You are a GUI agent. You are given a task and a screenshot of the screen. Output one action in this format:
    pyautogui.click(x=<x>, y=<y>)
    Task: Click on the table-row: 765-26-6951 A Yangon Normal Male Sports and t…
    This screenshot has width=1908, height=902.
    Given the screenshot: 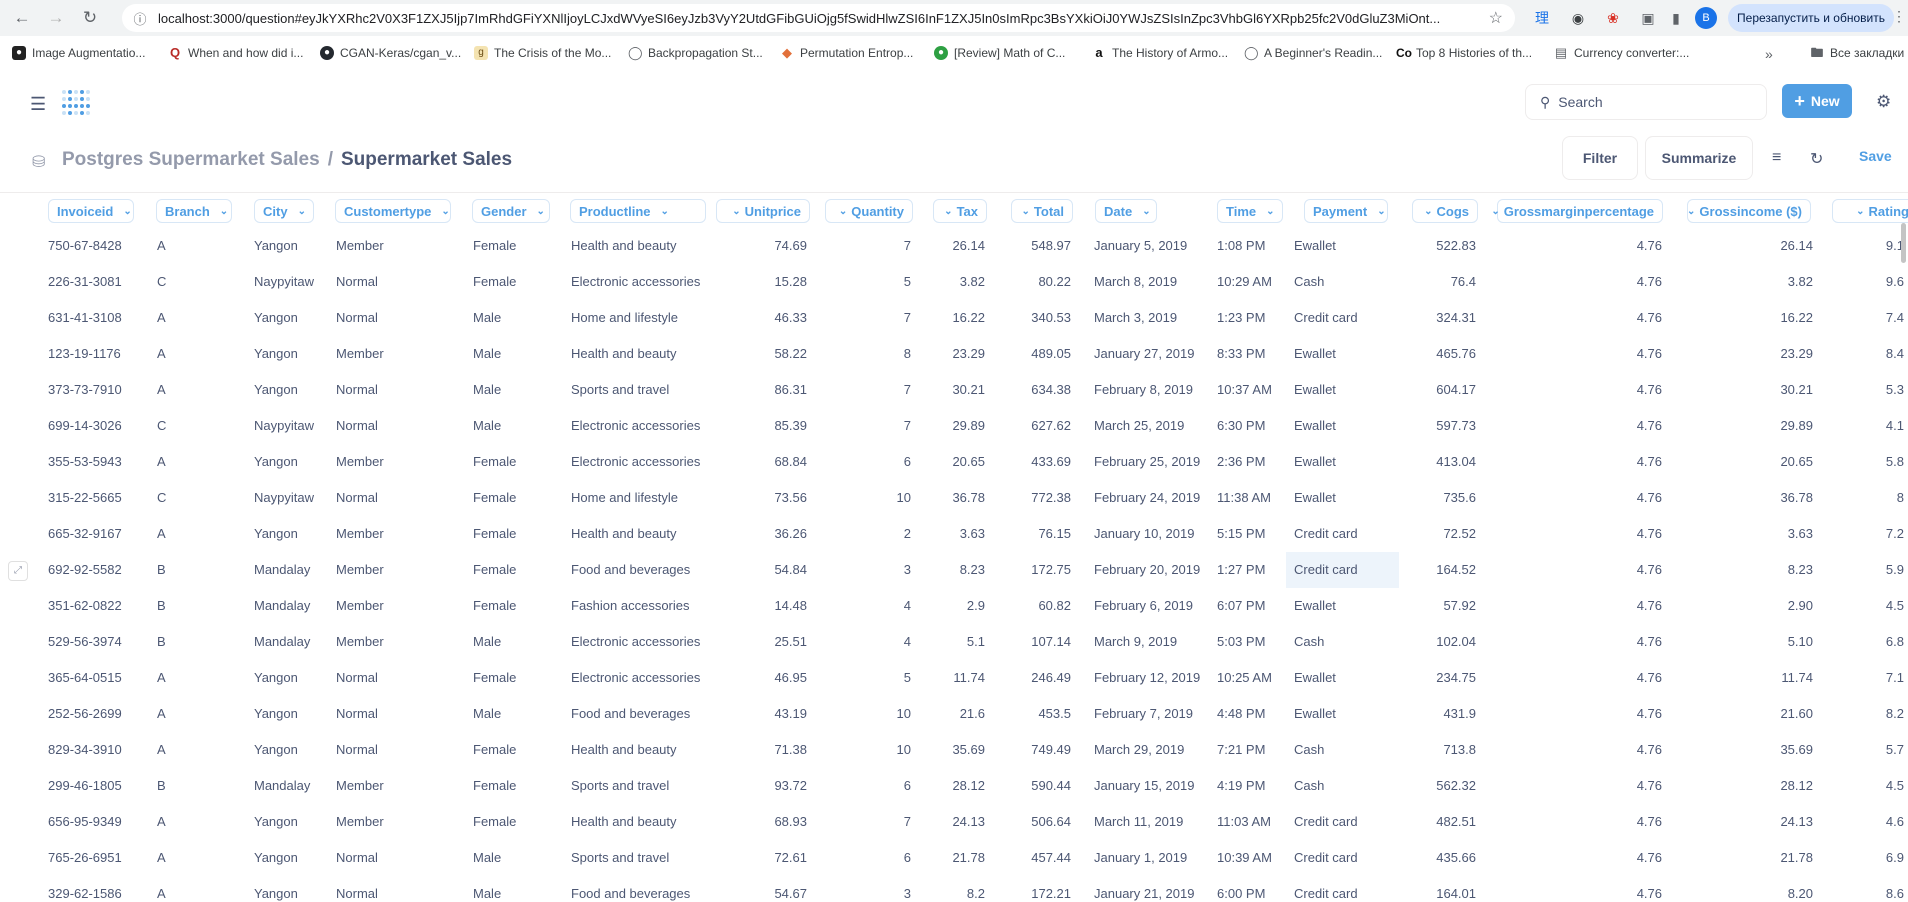 What is the action you would take?
    pyautogui.click(x=954, y=858)
    